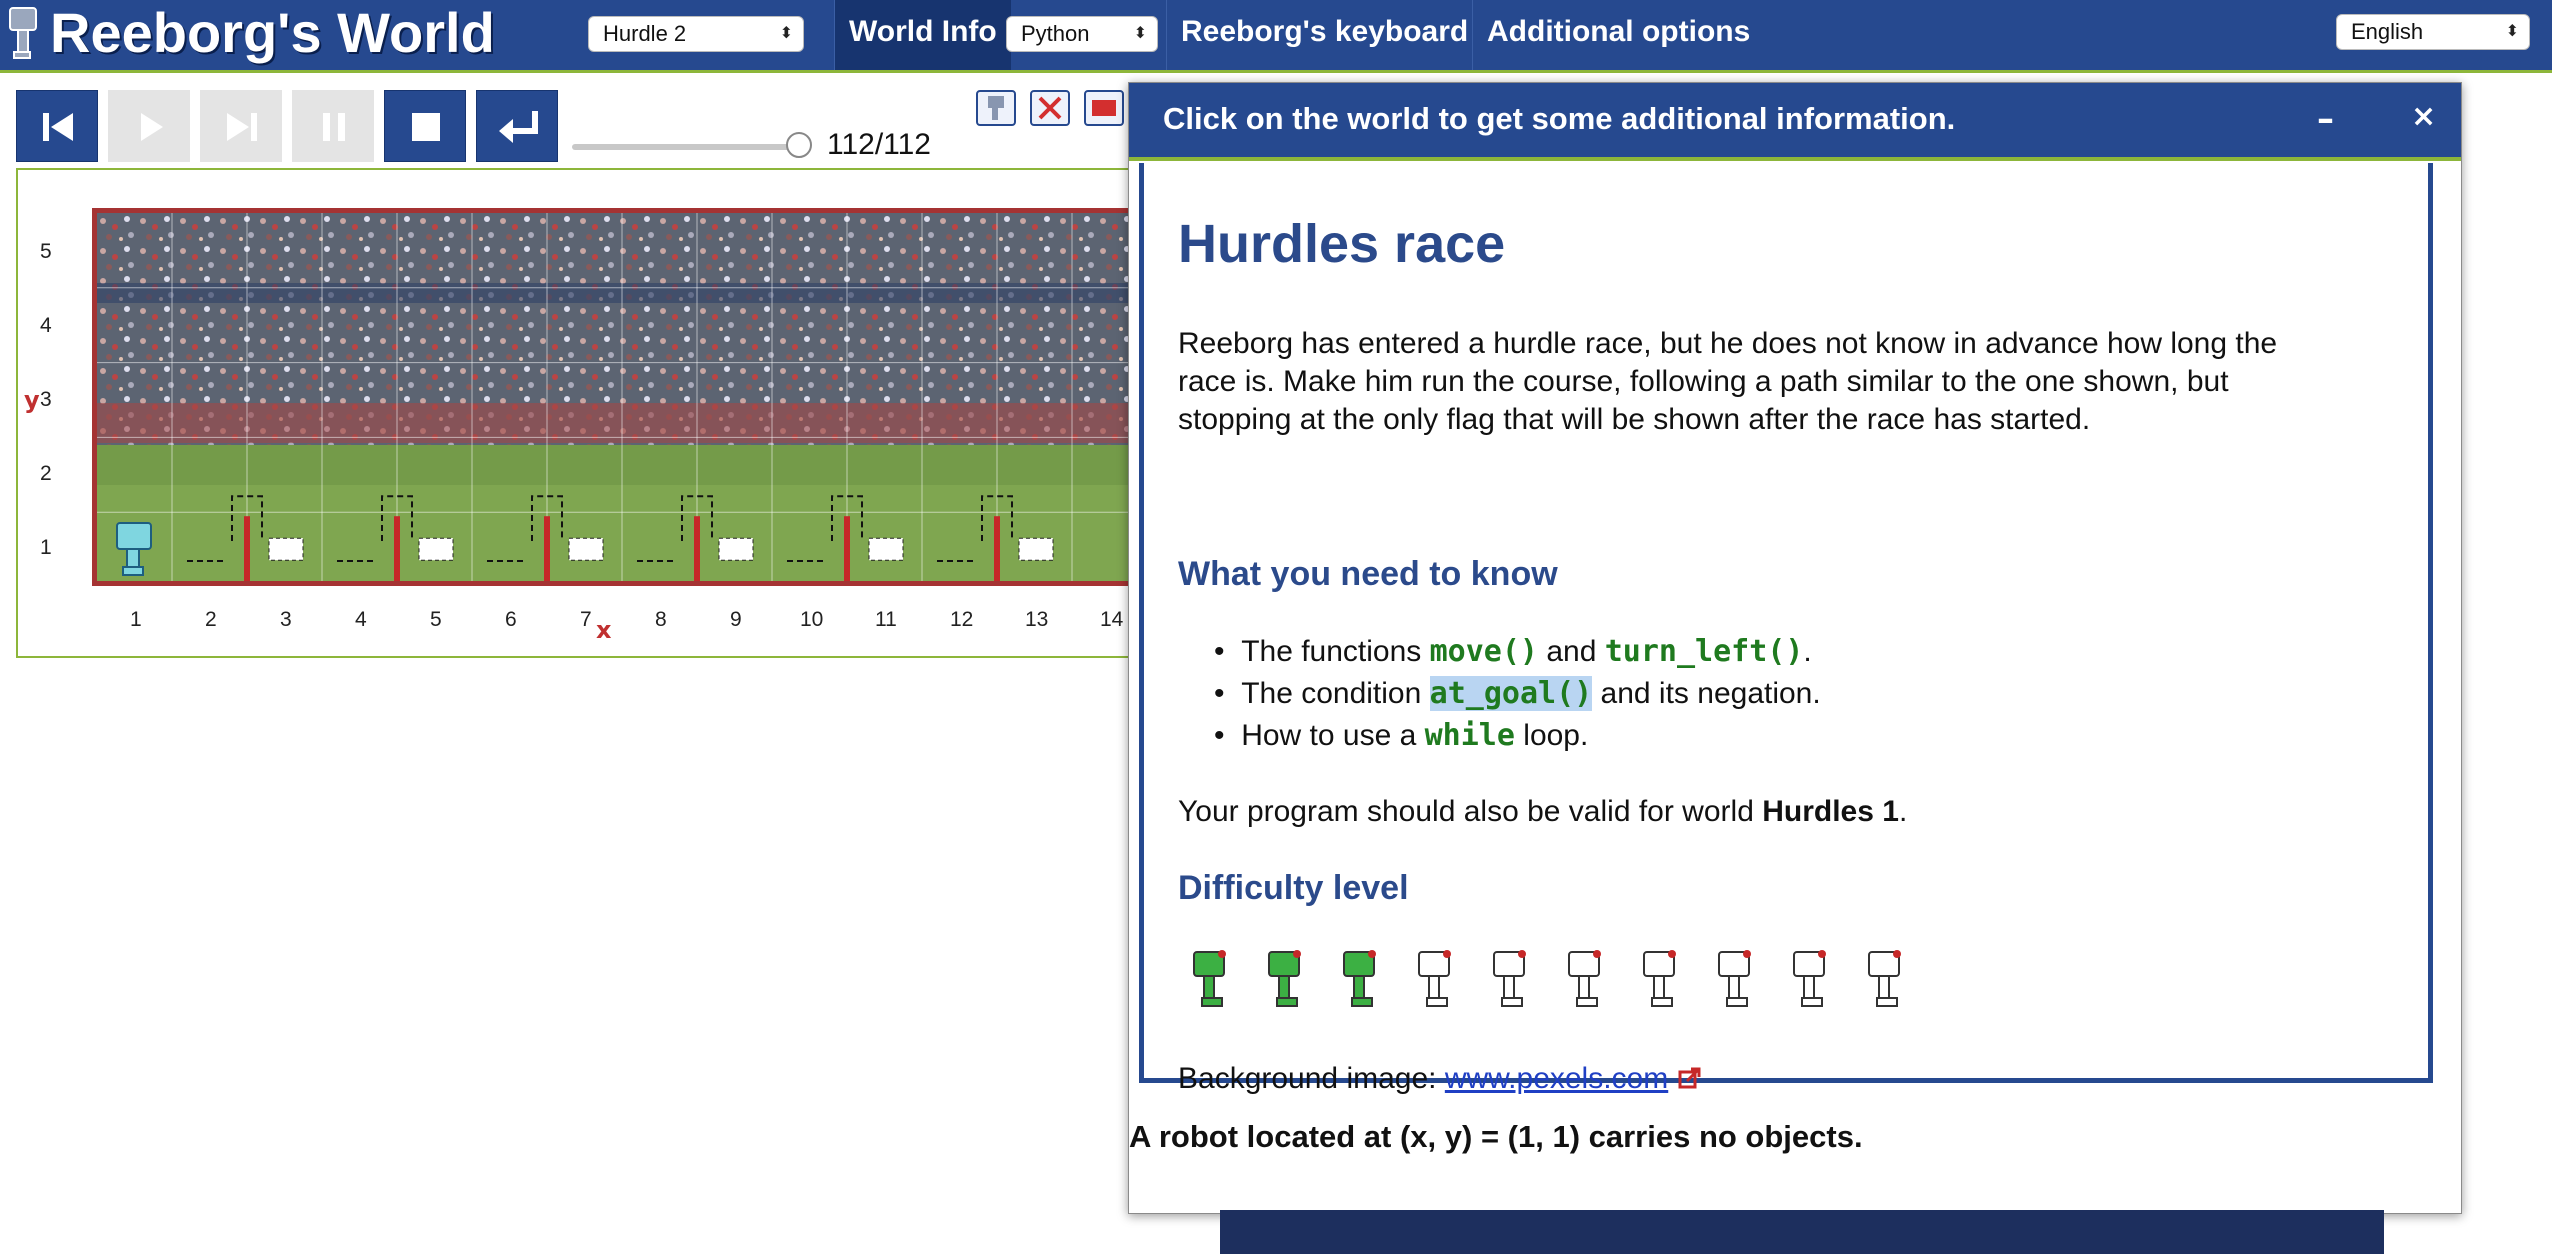  What do you see at coordinates (149, 126) in the screenshot?
I see `run-button` at bounding box center [149, 126].